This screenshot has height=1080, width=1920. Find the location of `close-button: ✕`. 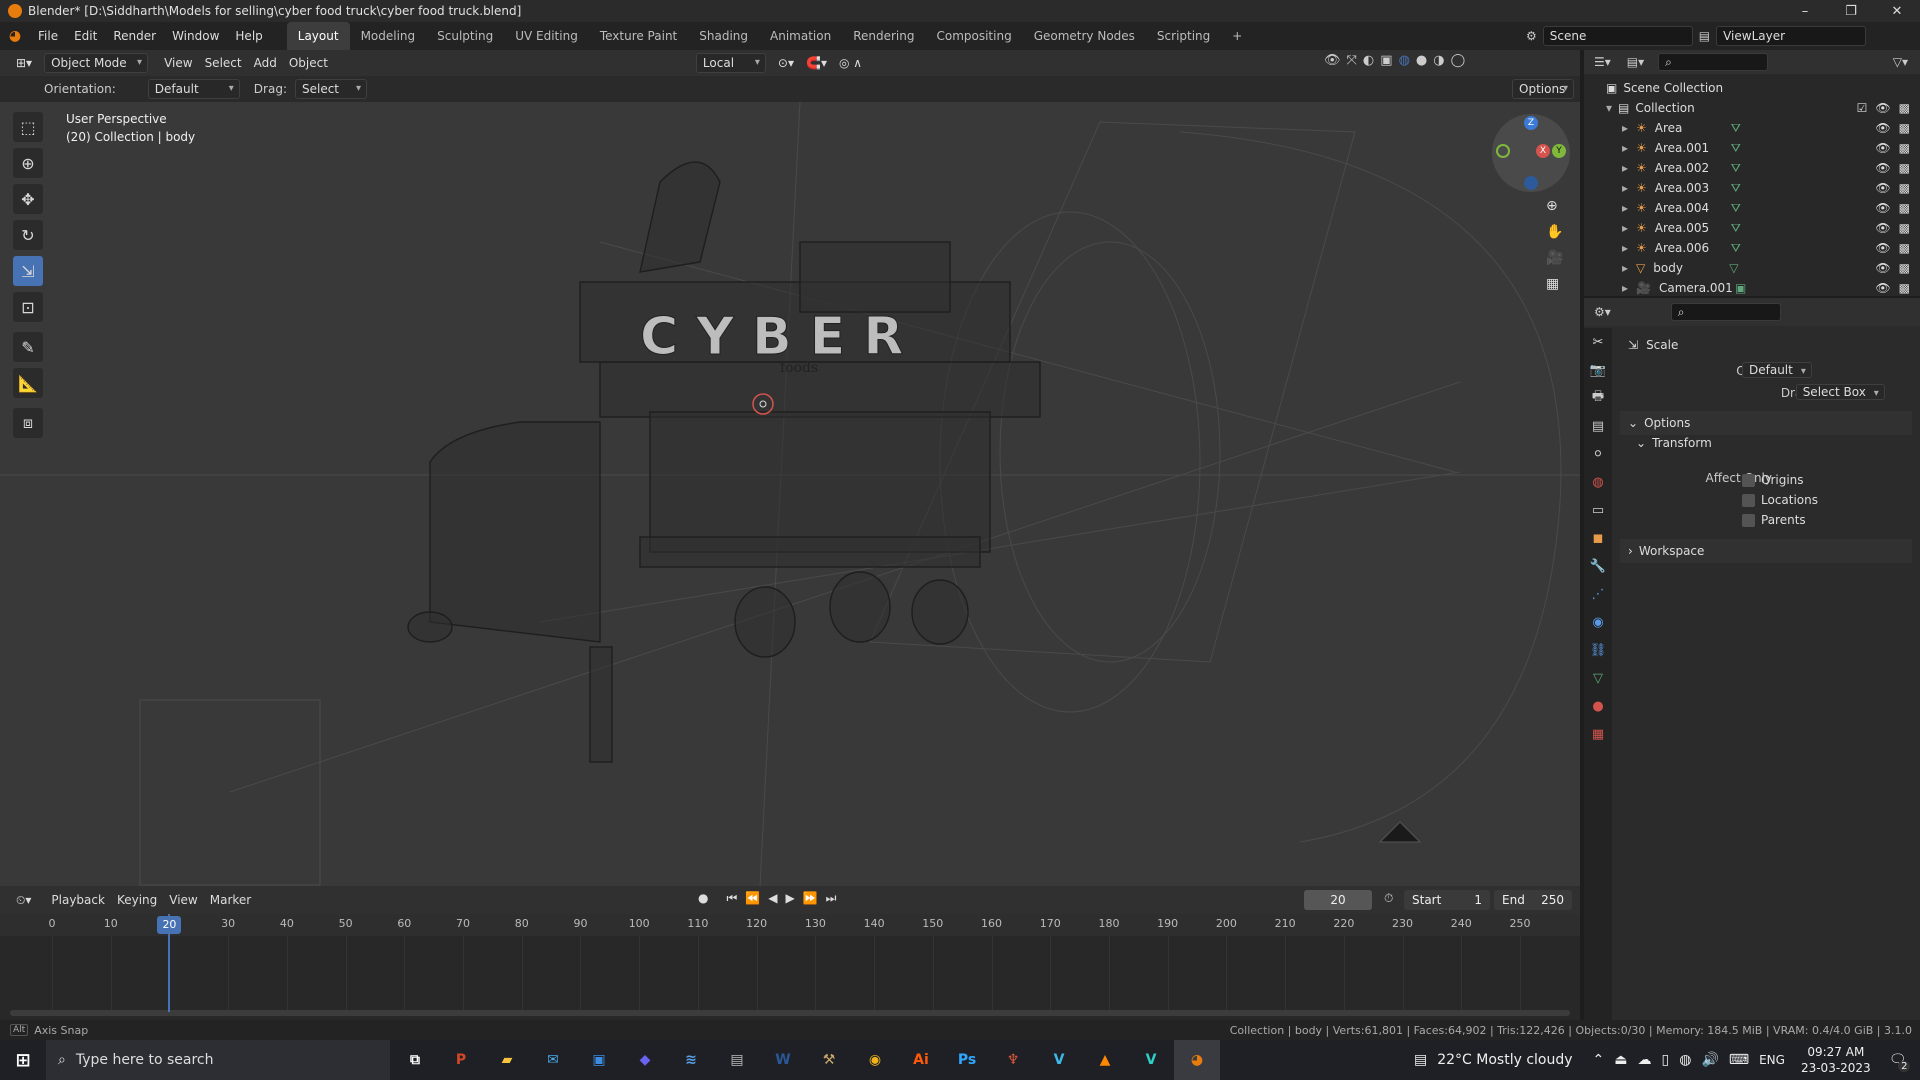

close-button: ✕ is located at coordinates (1897, 11).